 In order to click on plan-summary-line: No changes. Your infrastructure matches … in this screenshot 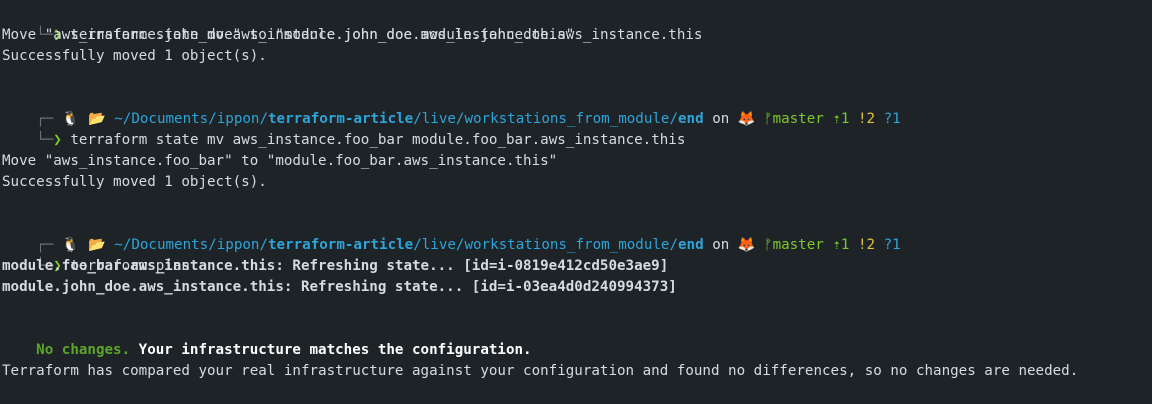, I will do `click(266, 338)`.